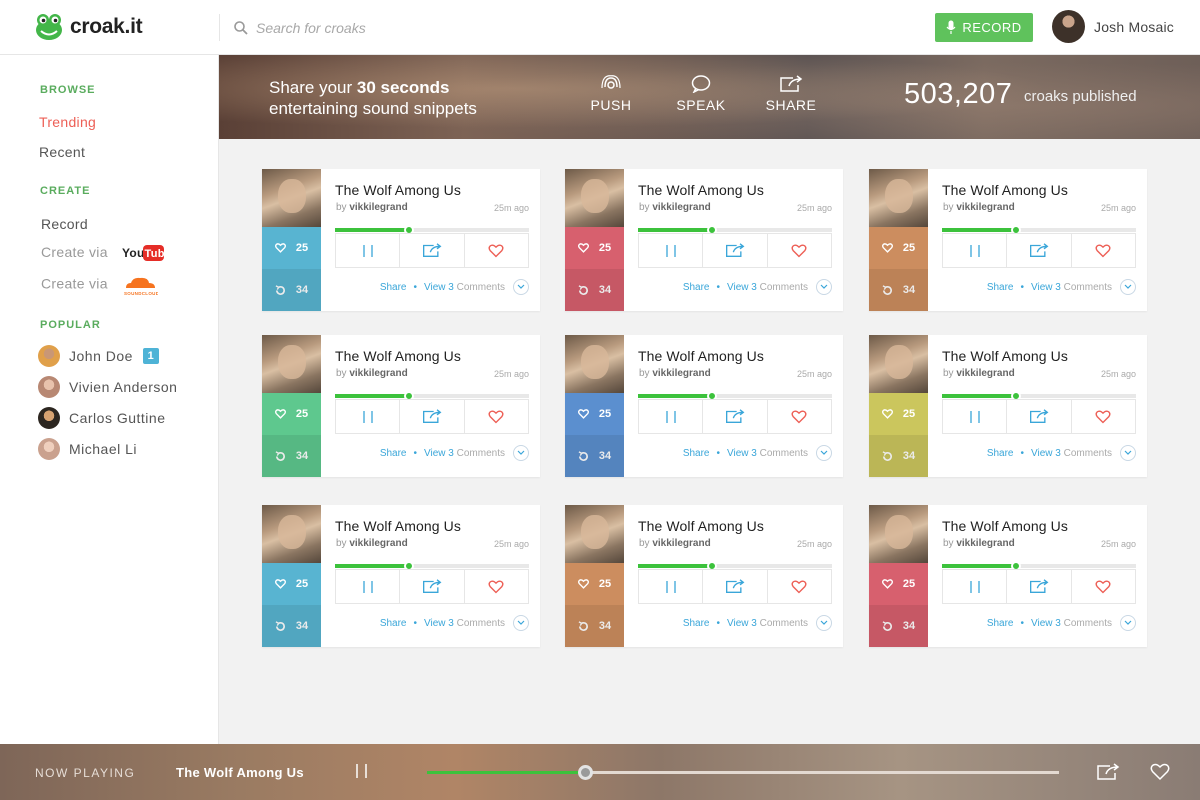 Image resolution: width=1200 pixels, height=800 pixels. I want to click on push-action: PUSH, so click(611, 94).